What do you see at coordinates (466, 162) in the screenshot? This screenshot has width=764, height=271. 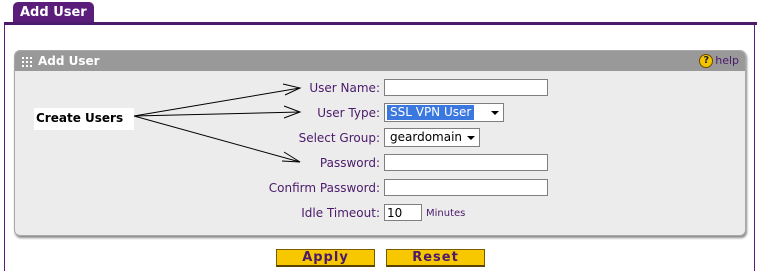 I see `password-input` at bounding box center [466, 162].